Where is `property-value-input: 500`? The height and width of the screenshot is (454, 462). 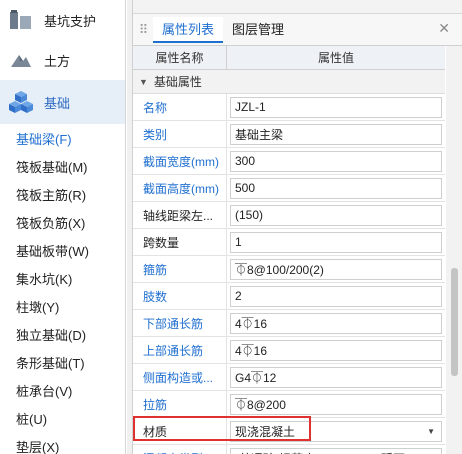
property-value-input: 500 is located at coordinates (336, 188).